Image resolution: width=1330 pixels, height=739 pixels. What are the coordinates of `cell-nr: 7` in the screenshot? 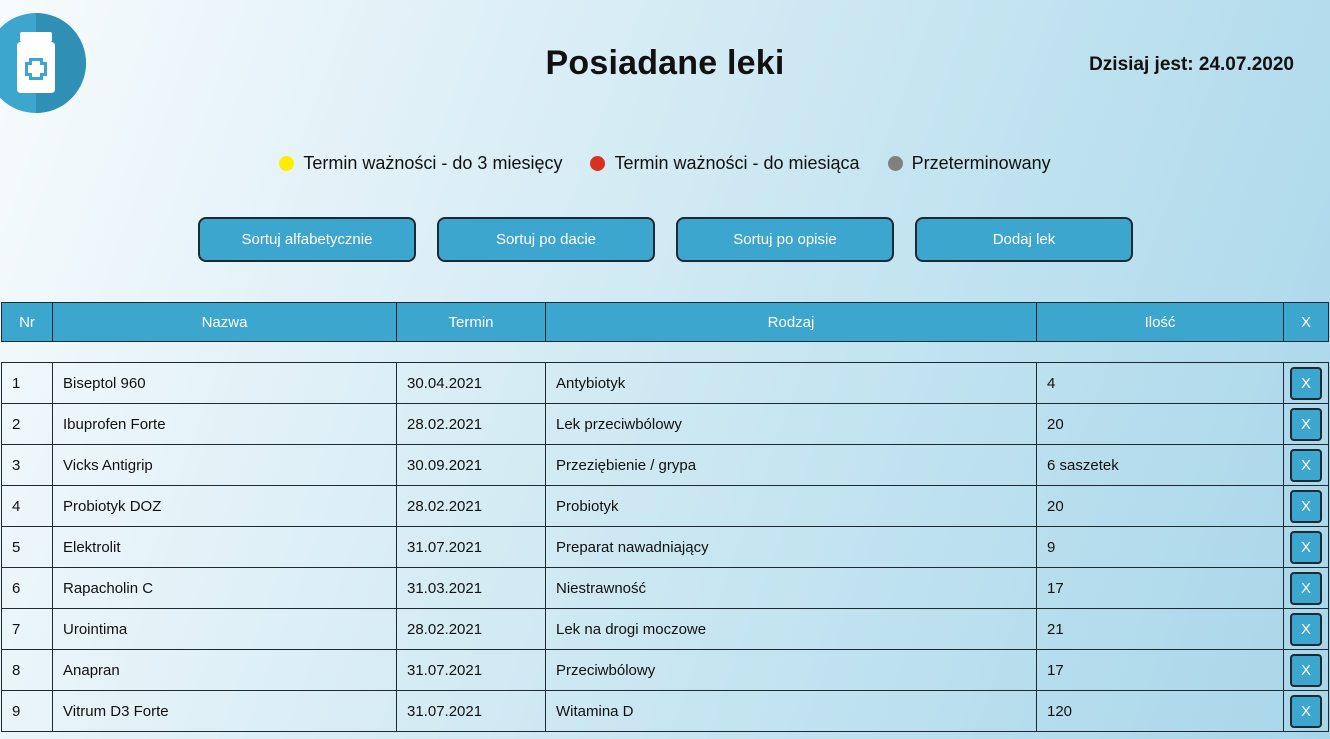 It's located at (27, 629).